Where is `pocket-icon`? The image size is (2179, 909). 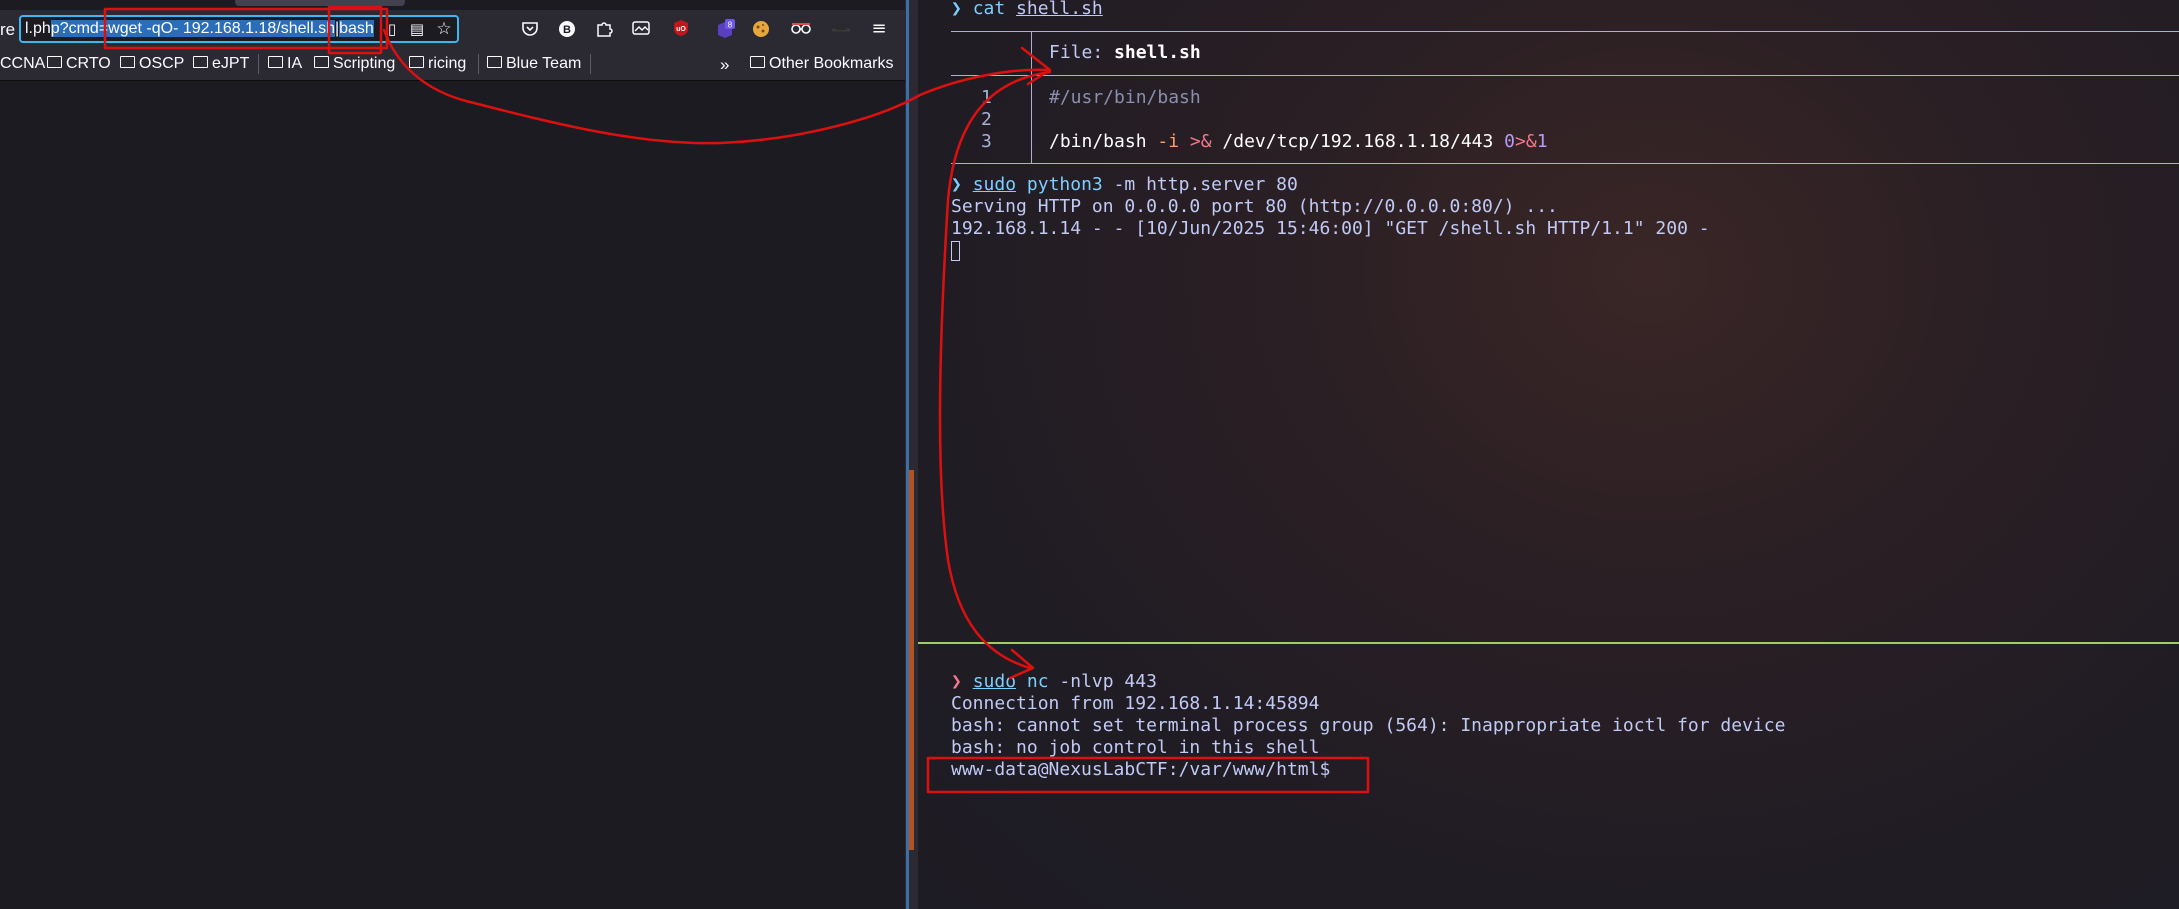
pocket-icon is located at coordinates (530, 29).